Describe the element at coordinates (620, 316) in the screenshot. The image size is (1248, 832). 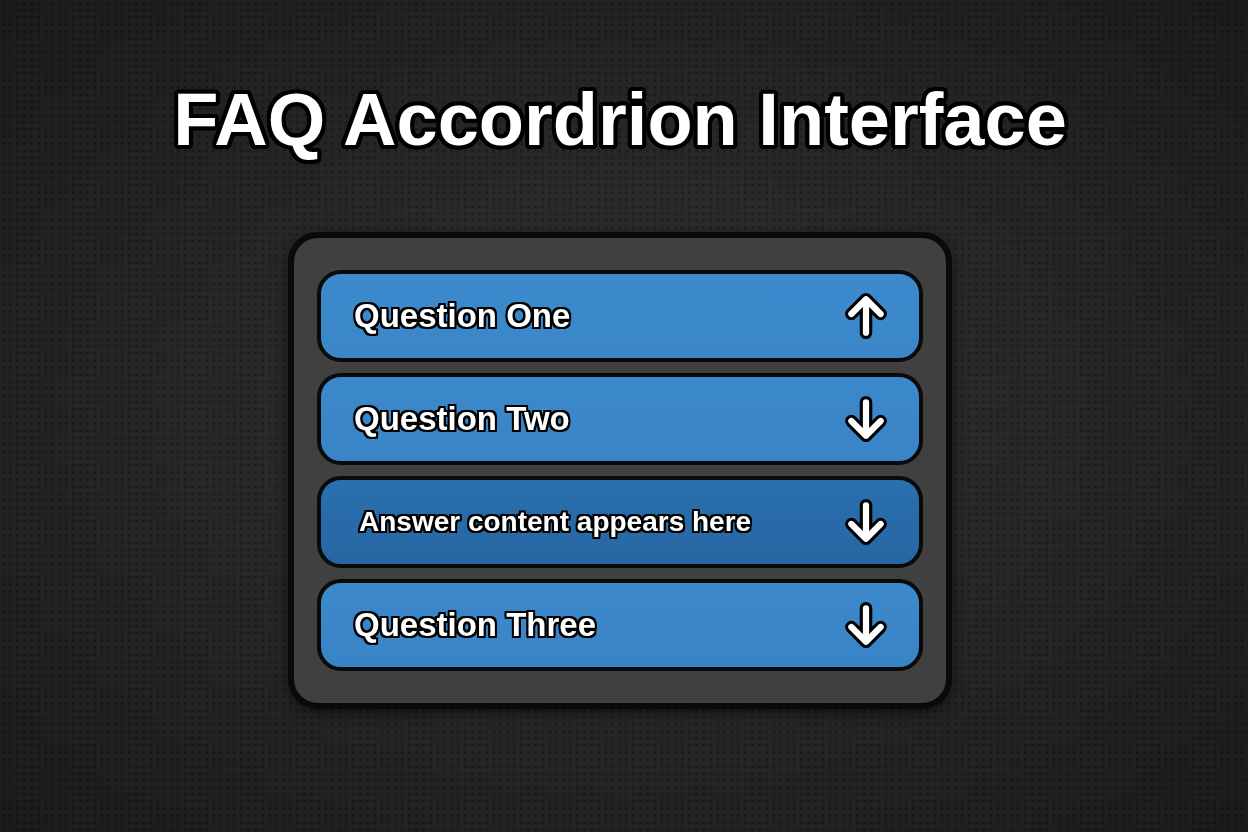
I see `question-button: Question One` at that location.